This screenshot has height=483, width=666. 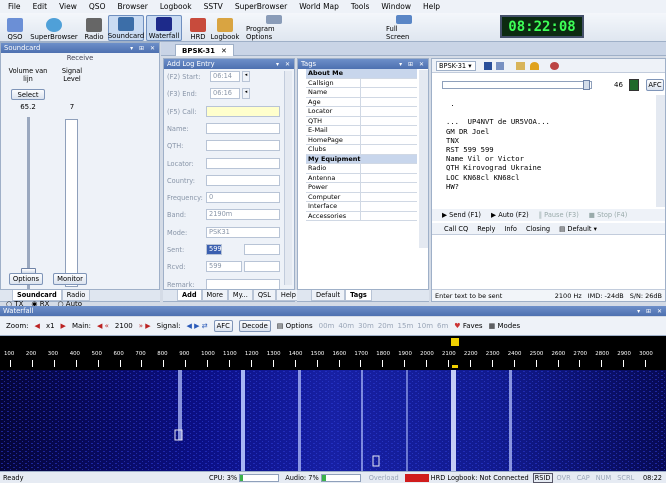 What do you see at coordinates (225, 94) in the screenshot?
I see `log-field-input: 06:16` at bounding box center [225, 94].